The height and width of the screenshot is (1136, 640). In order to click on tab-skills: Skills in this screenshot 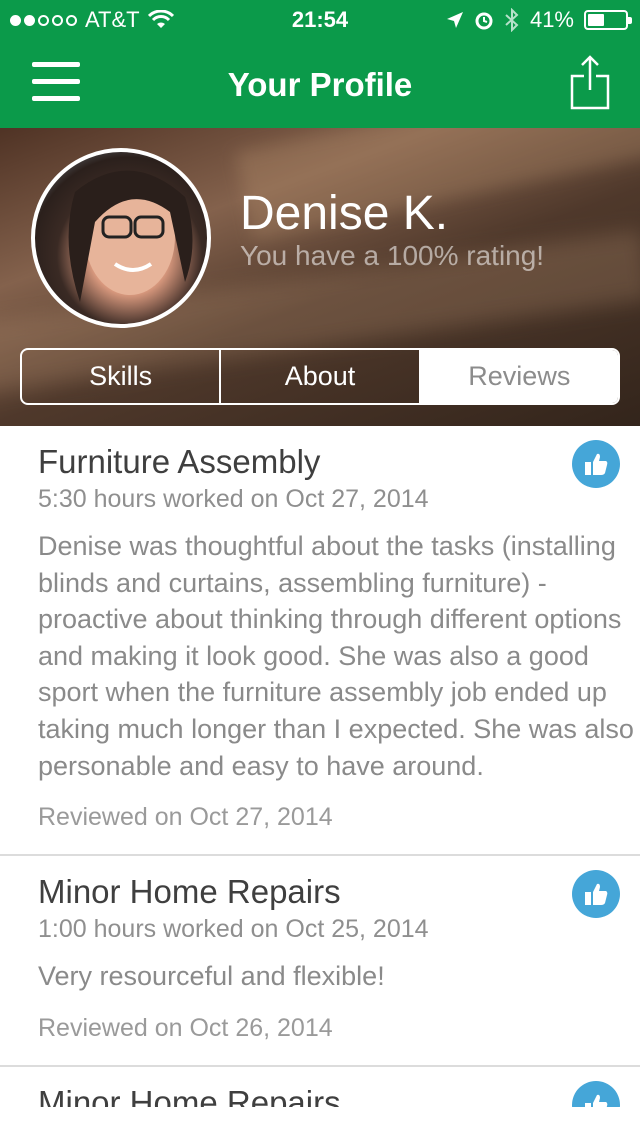, I will do `click(122, 376)`.